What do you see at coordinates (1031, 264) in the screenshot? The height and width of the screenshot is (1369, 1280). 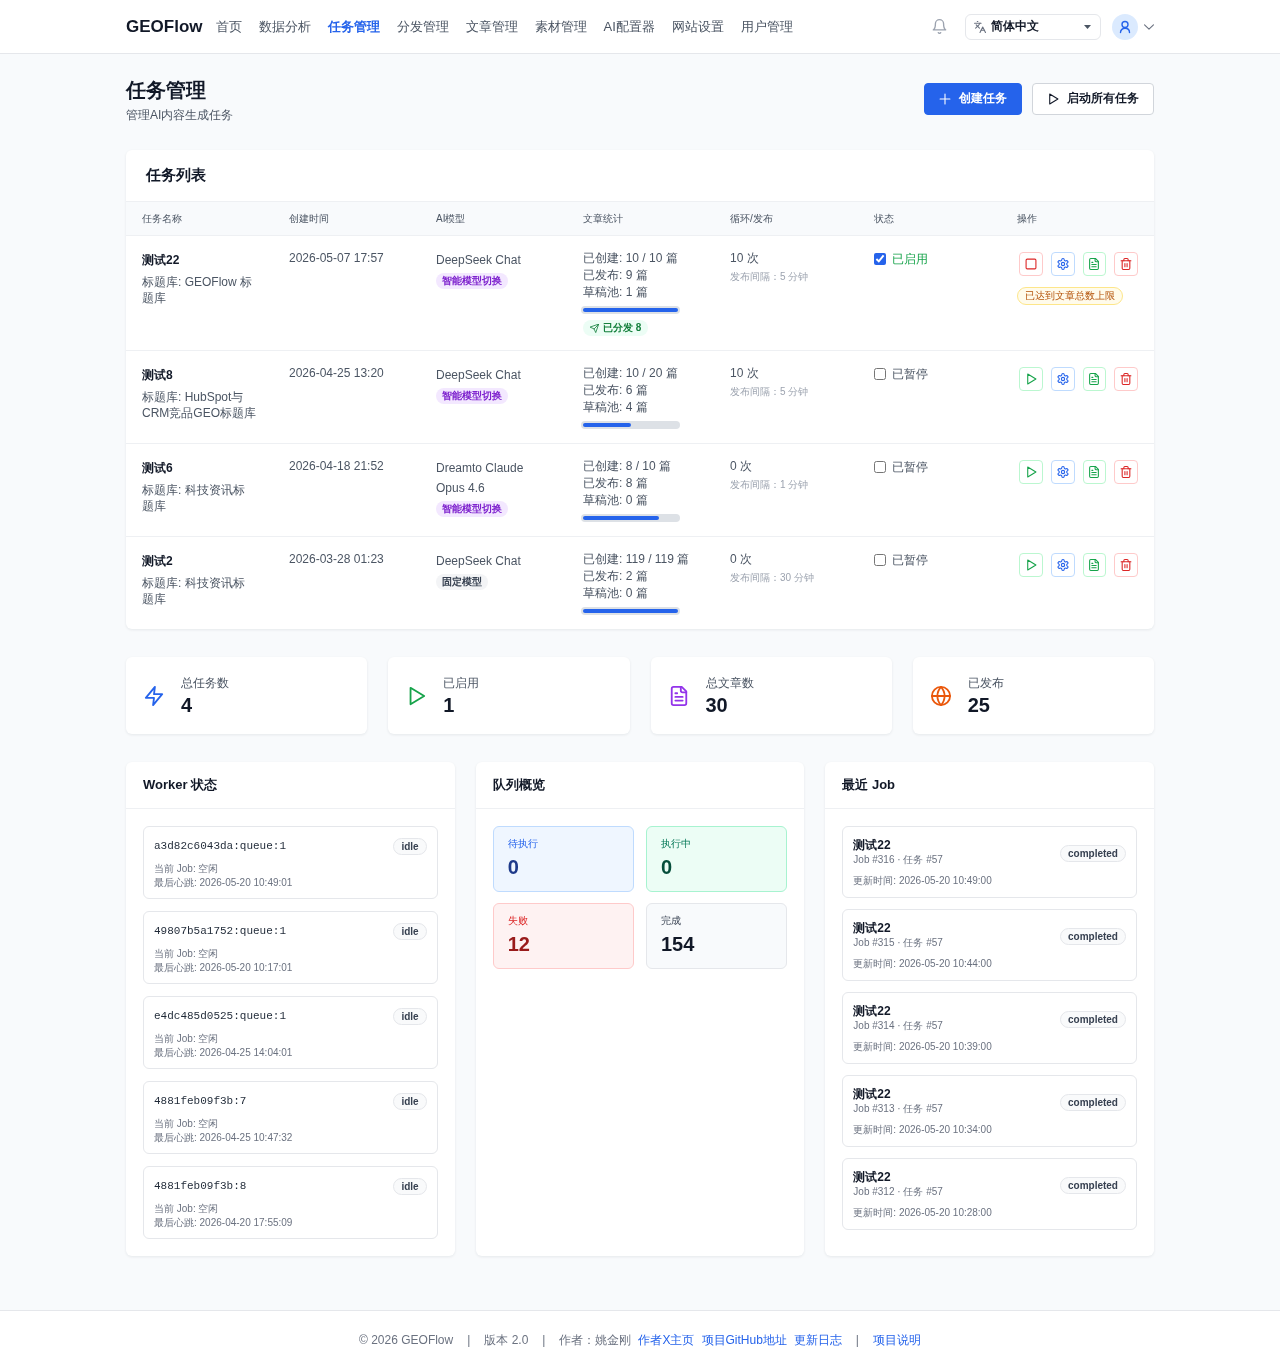 I see `stop-button` at bounding box center [1031, 264].